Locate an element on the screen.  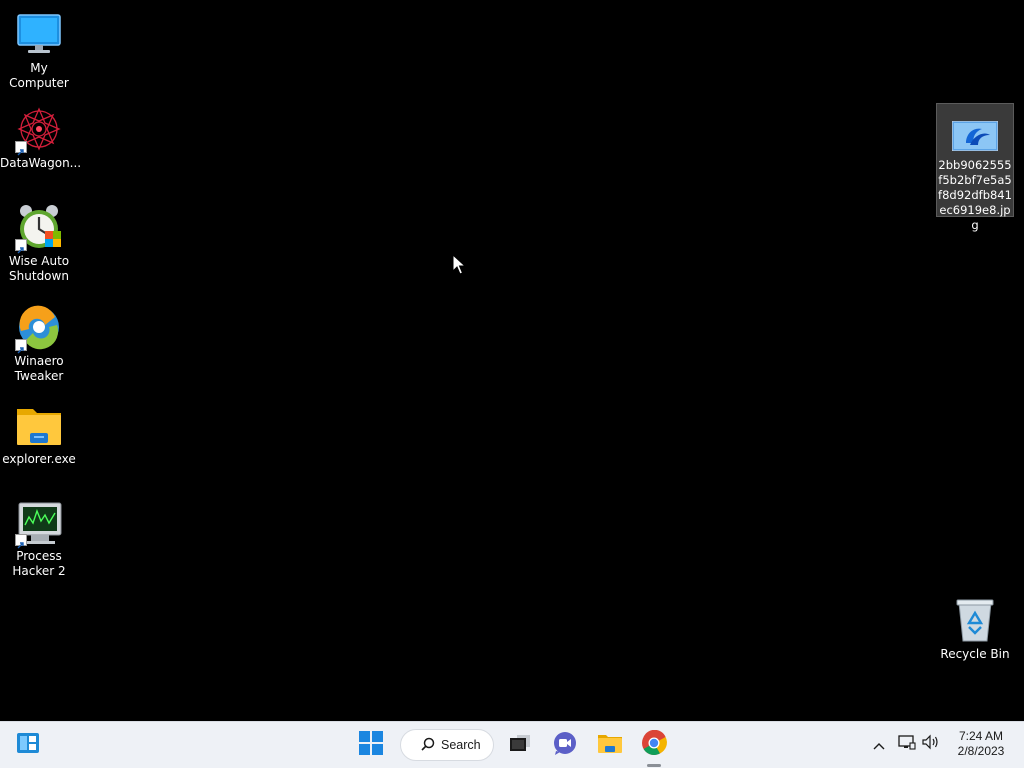
desktop-icon-explorer-exe: explorer.exe is located at coordinates (39, 434).